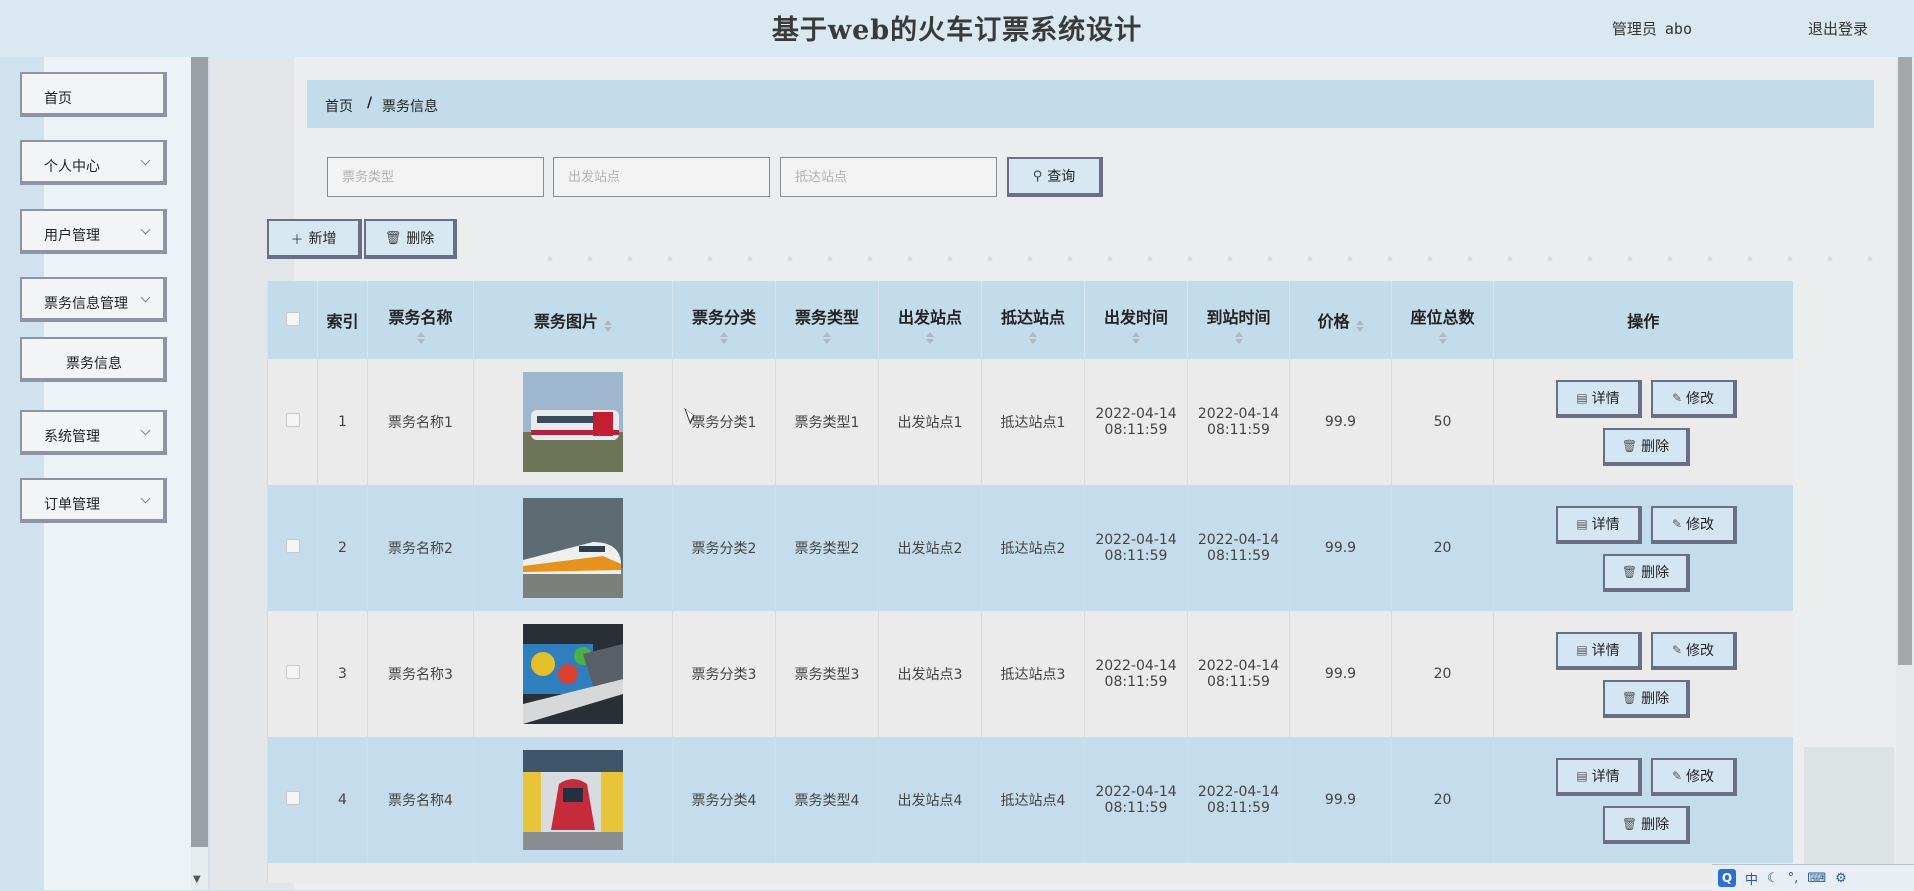 The width and height of the screenshot is (1914, 891). Describe the element at coordinates (1793, 878) in the screenshot. I see `punctuation-icon: °,` at that location.